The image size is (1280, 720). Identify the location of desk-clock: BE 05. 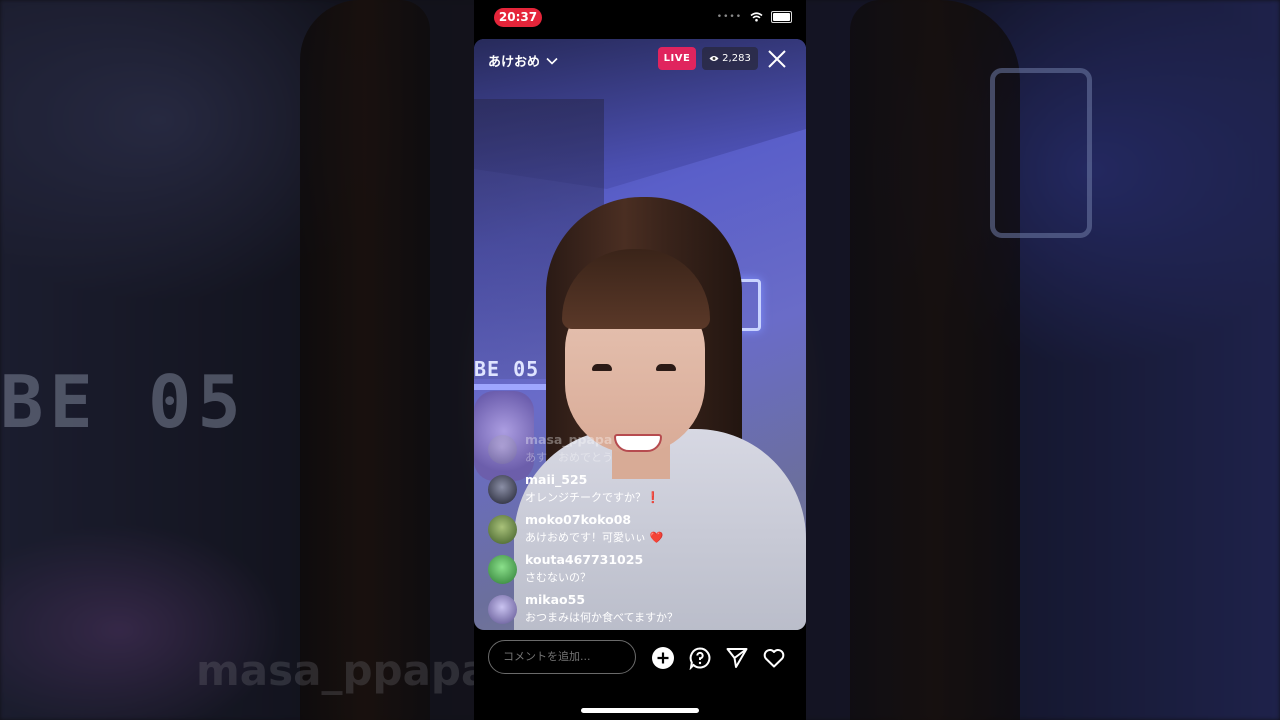
(507, 369).